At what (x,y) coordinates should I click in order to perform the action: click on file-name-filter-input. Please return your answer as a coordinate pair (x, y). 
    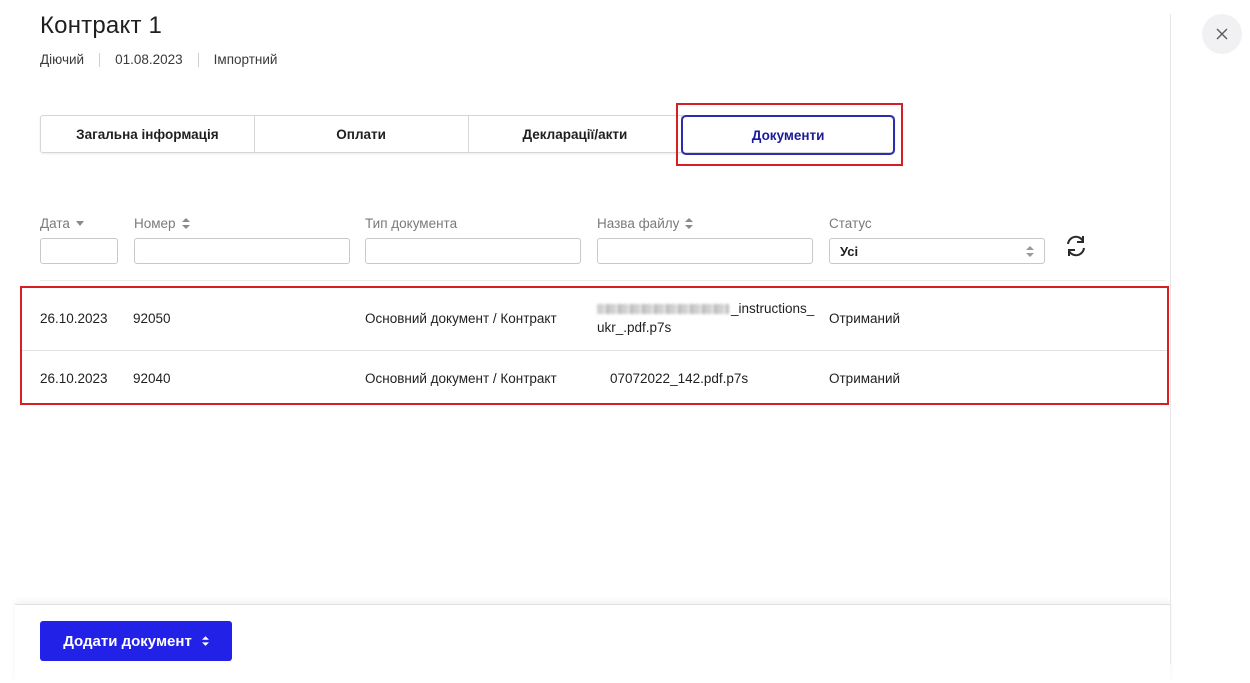
    Looking at the image, I should click on (705, 251).